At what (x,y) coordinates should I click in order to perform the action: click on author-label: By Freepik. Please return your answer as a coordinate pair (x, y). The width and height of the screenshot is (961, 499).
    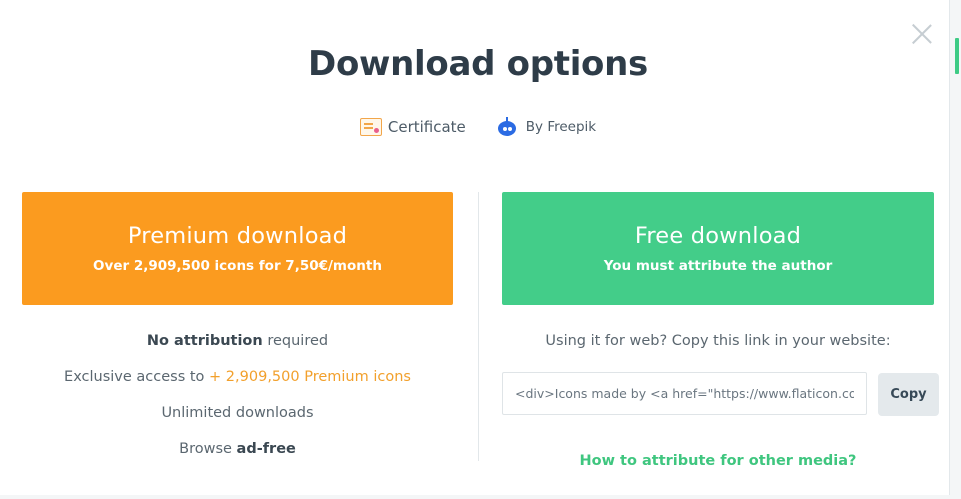
    Looking at the image, I should click on (561, 127).